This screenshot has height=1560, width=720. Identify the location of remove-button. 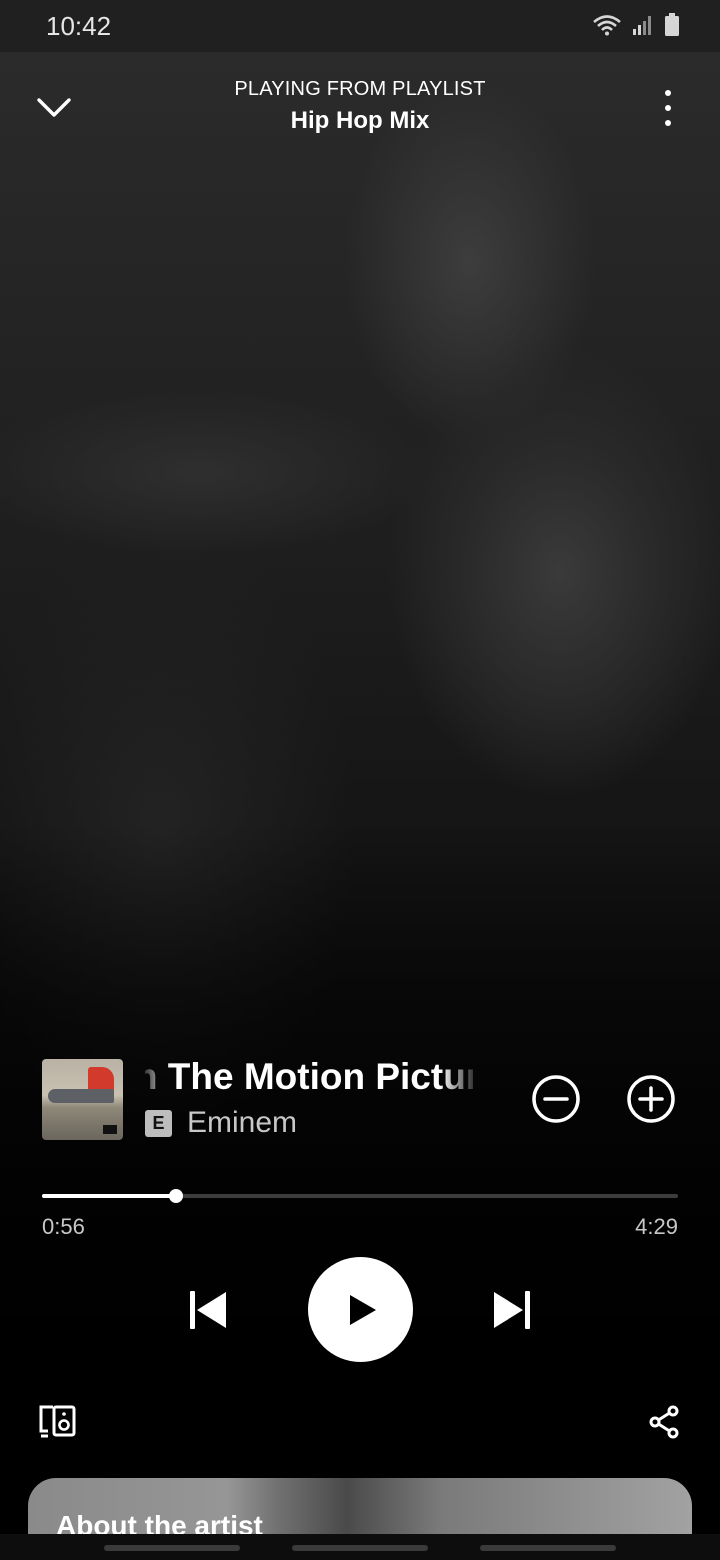
(556, 1099).